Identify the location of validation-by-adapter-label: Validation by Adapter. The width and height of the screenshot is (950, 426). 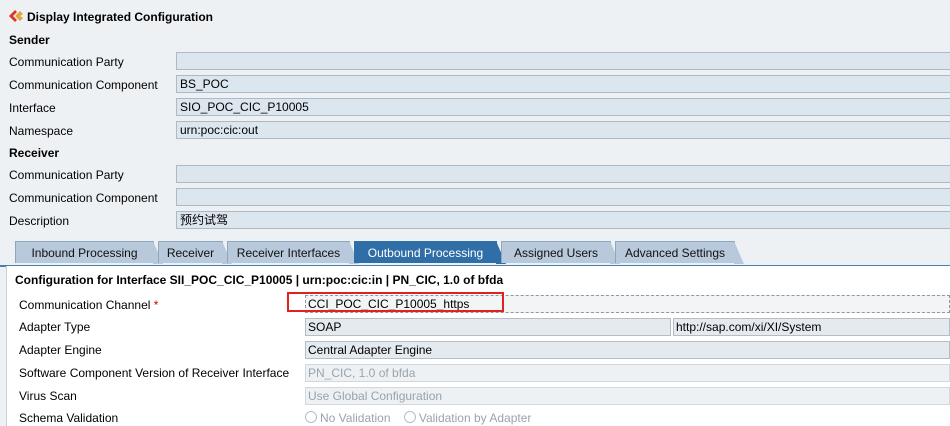
(475, 418).